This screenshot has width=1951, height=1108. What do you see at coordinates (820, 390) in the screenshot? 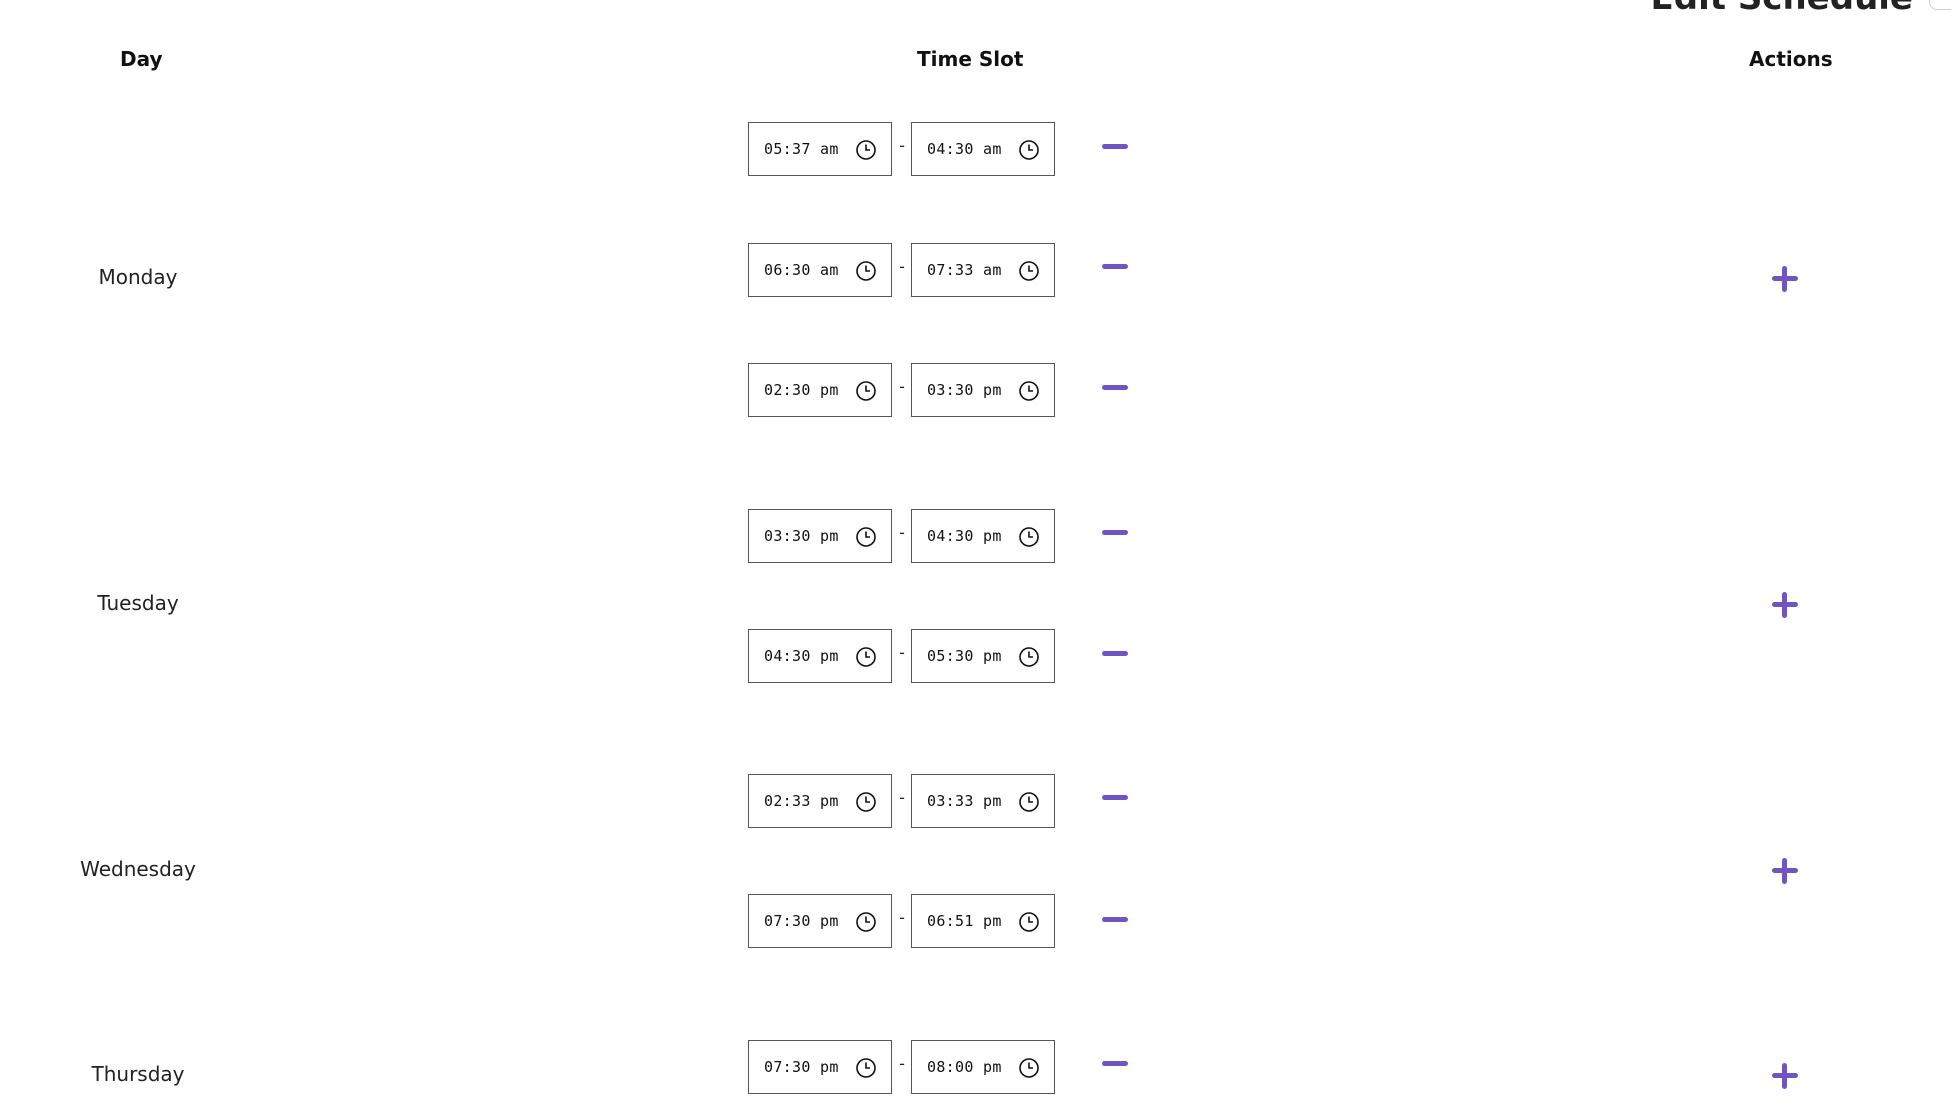
I see `start-time-input: 02:30 pm` at bounding box center [820, 390].